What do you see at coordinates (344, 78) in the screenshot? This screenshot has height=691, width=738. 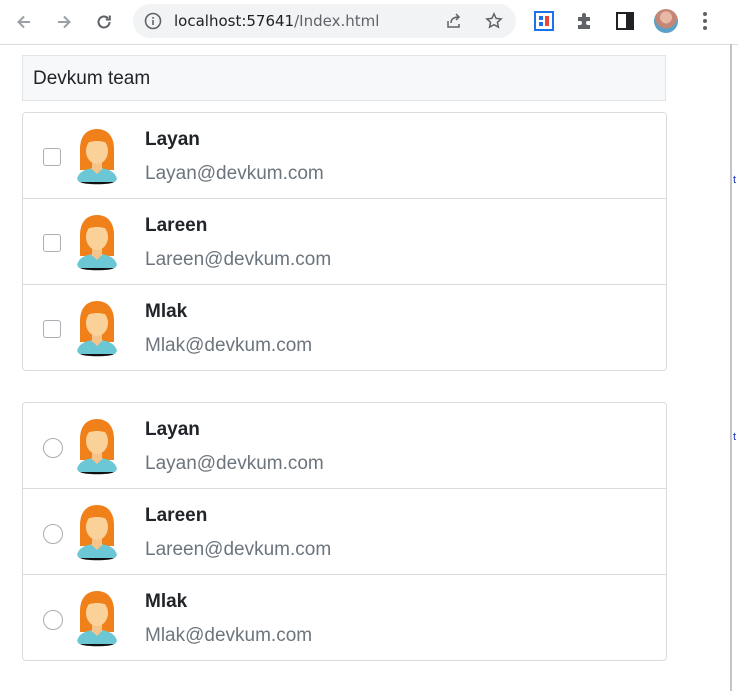 I see `team-header: Devkum team` at bounding box center [344, 78].